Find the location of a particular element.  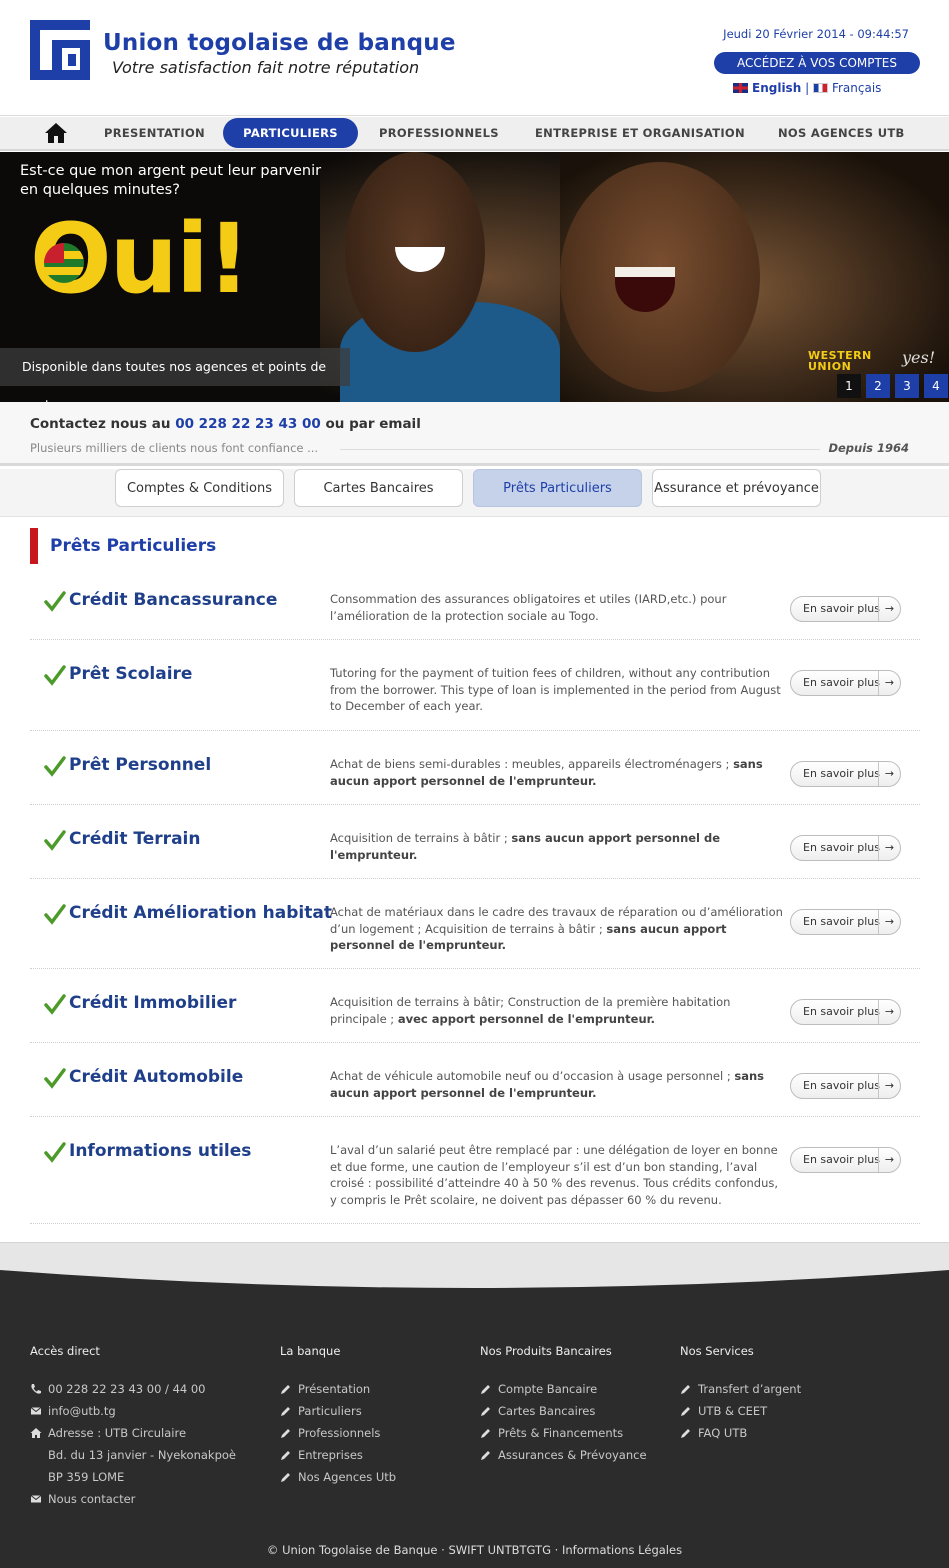

nav-particuliers: PARTICULIERS is located at coordinates (290, 133).